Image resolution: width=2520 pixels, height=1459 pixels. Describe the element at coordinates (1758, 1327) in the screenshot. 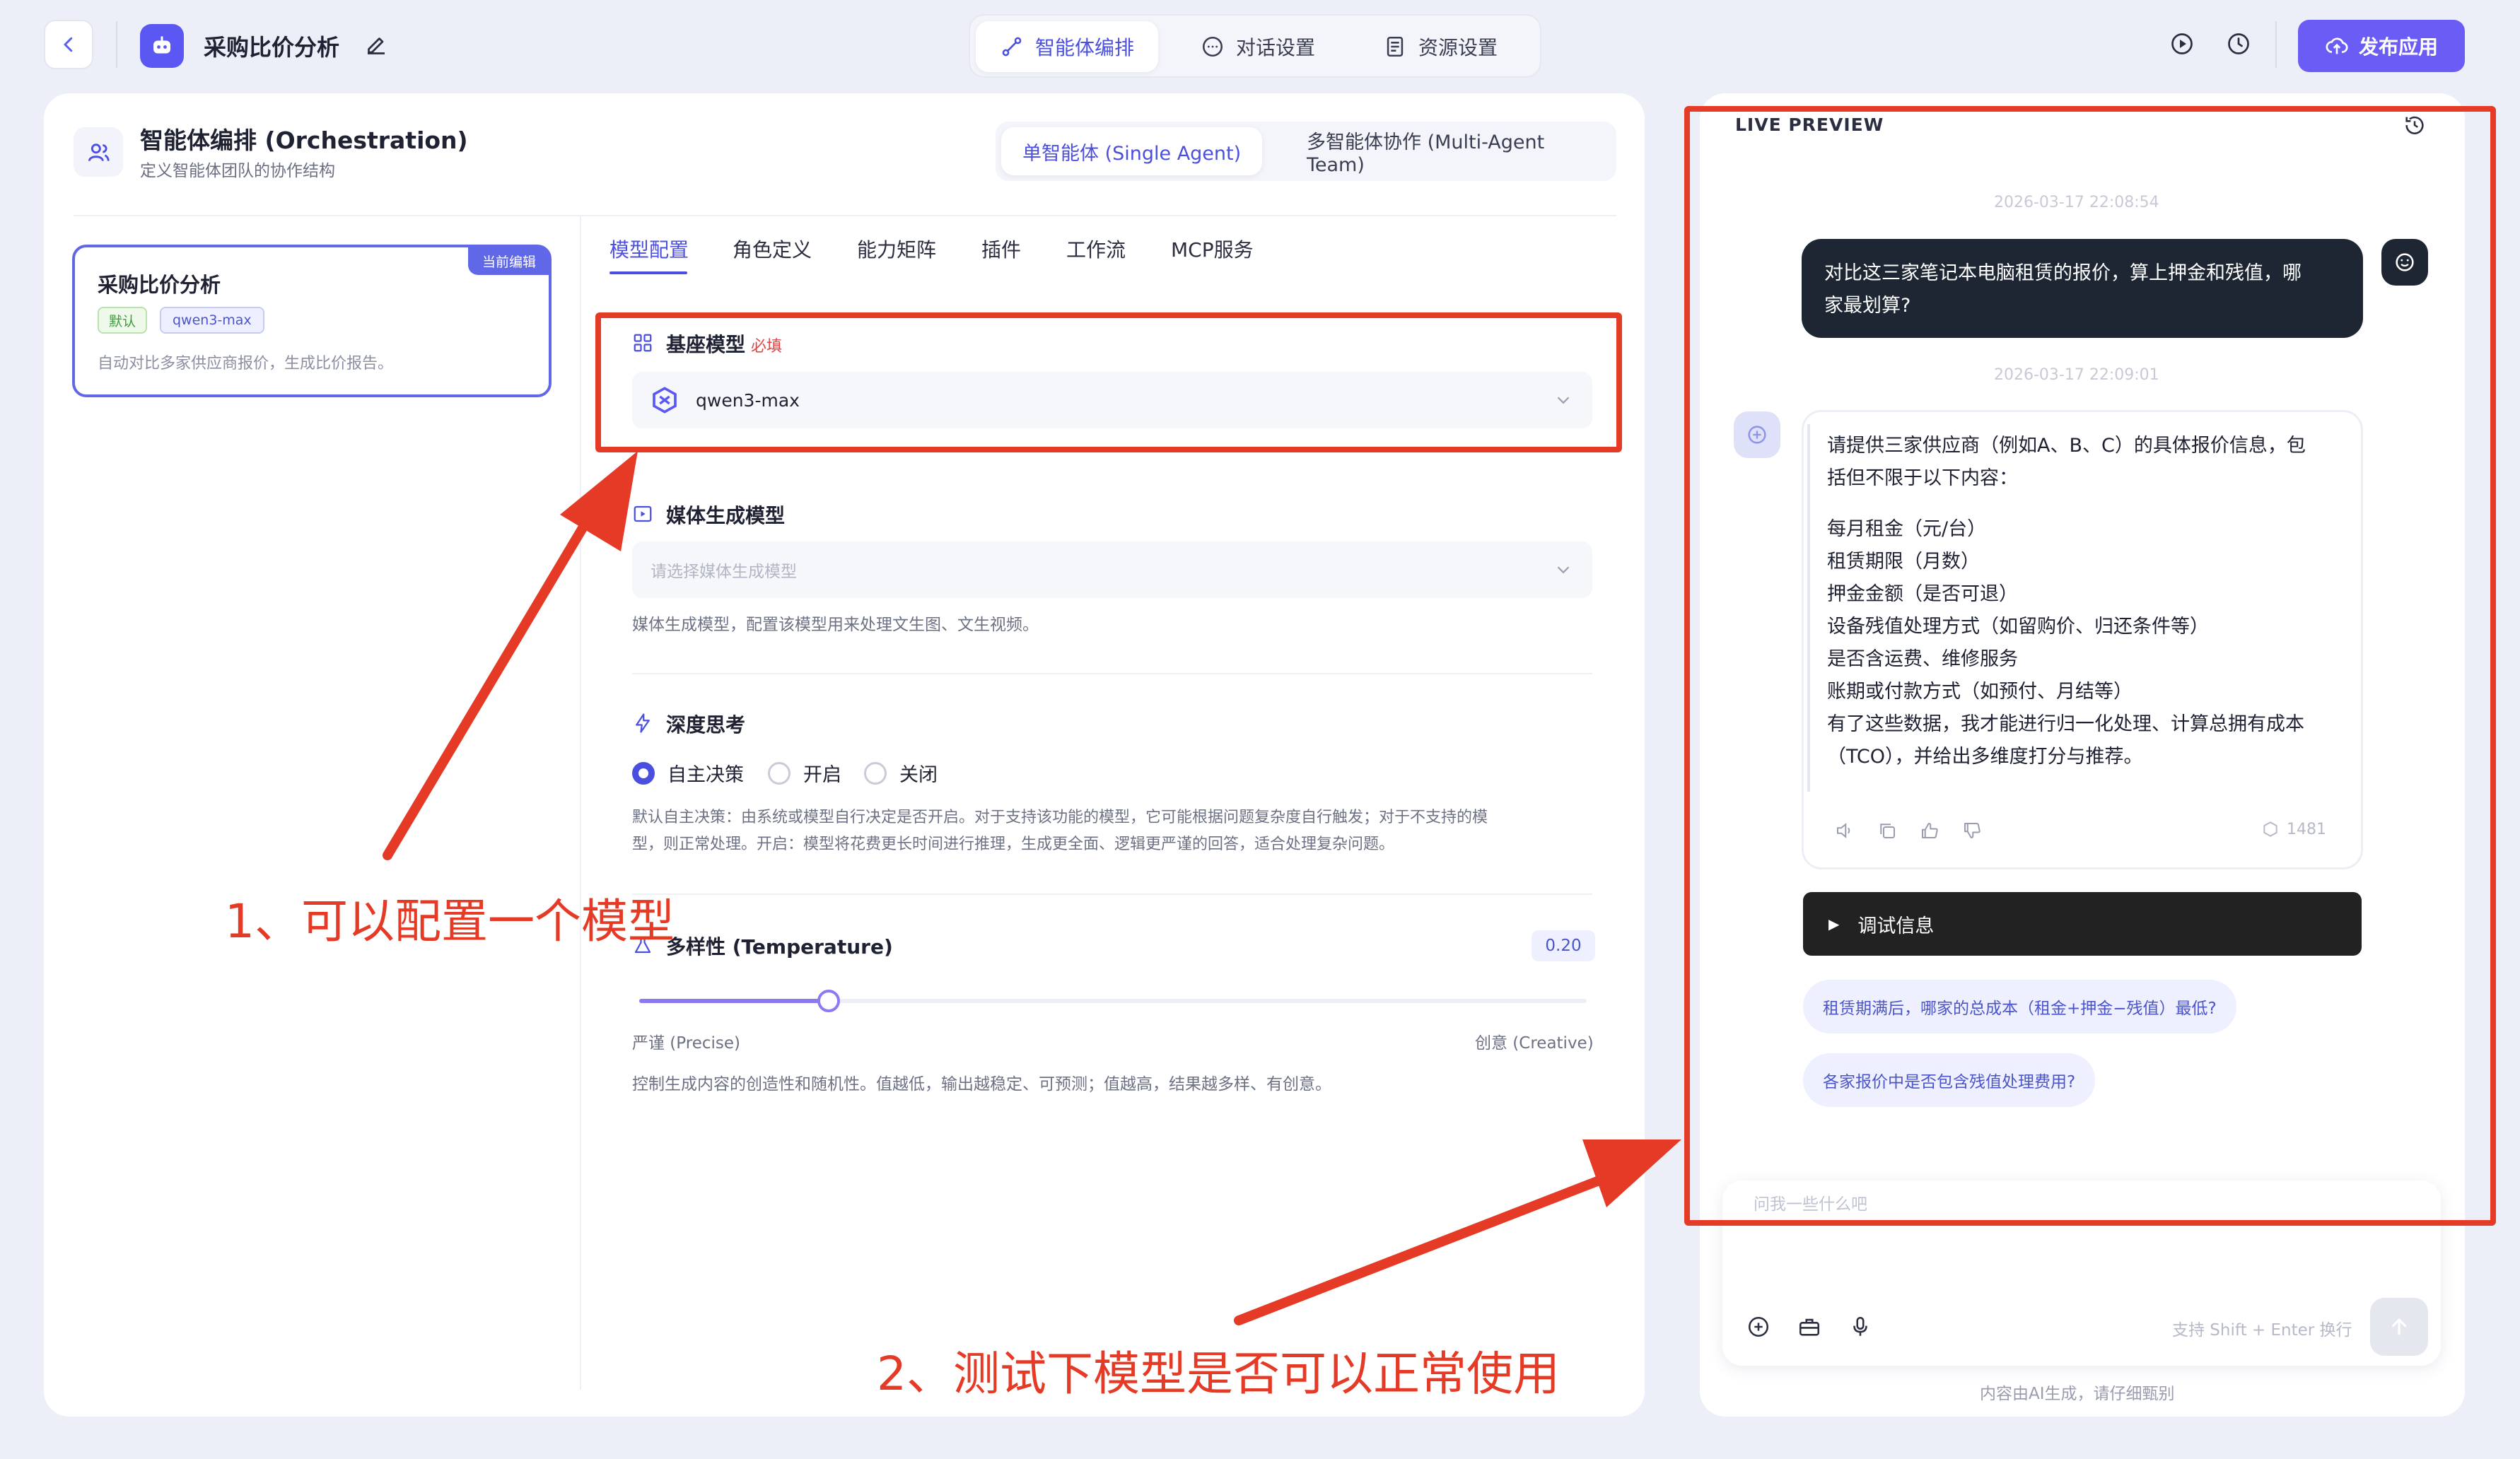

I see `add-icon` at that location.